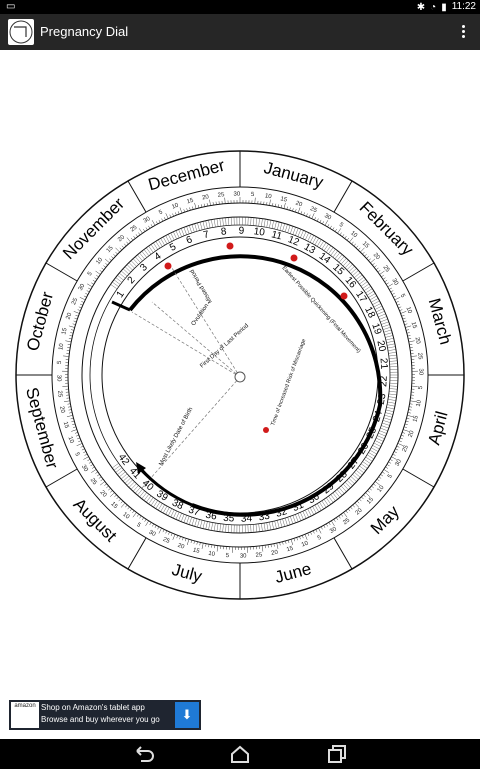 This screenshot has width=480, height=770. What do you see at coordinates (10, 6) in the screenshot?
I see `screenshot-icon: ▭` at bounding box center [10, 6].